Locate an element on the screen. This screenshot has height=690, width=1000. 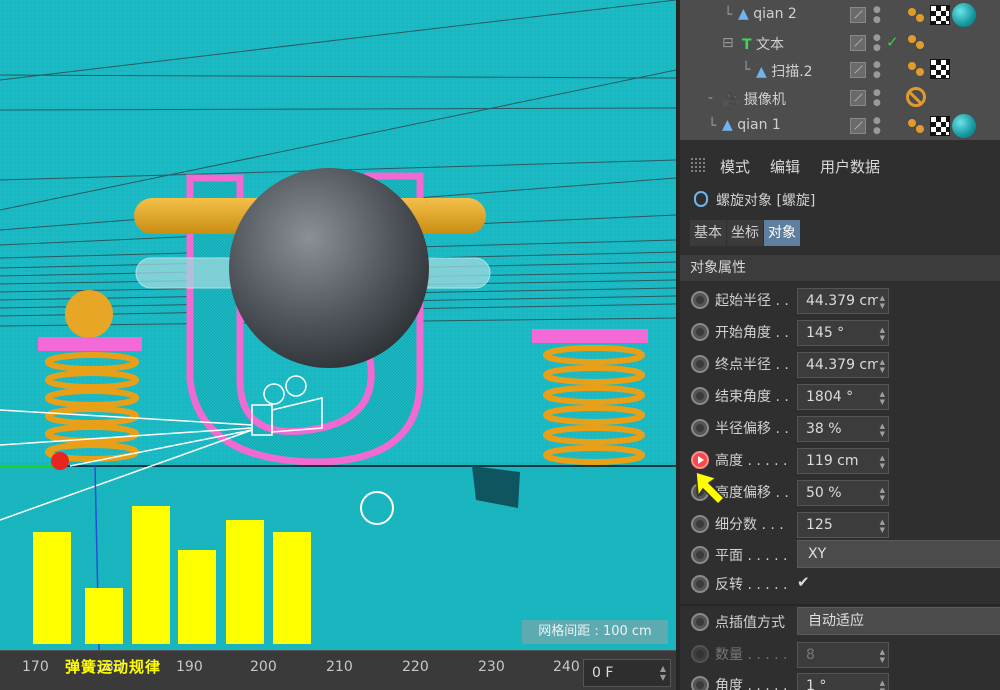
overlay-caption: 弹簧运动规律 is located at coordinates (113, 667).